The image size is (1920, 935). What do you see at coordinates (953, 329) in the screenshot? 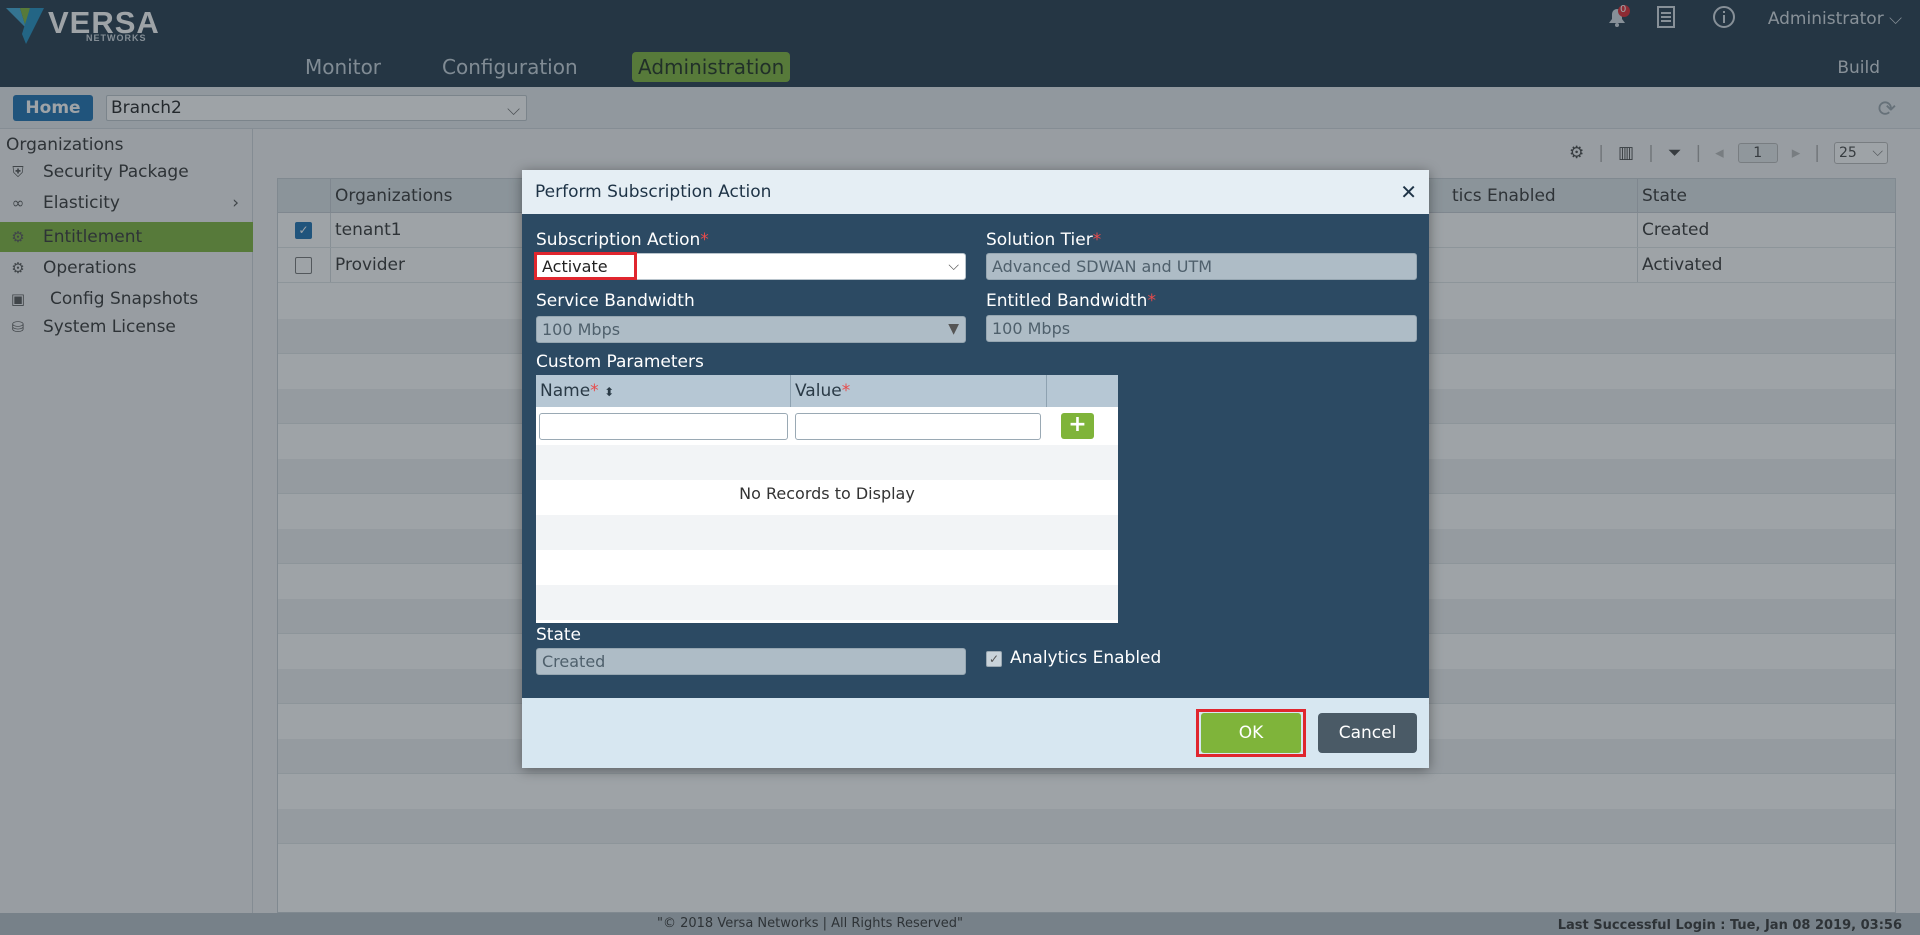
I see `caret-down-icon: ▼` at bounding box center [953, 329].